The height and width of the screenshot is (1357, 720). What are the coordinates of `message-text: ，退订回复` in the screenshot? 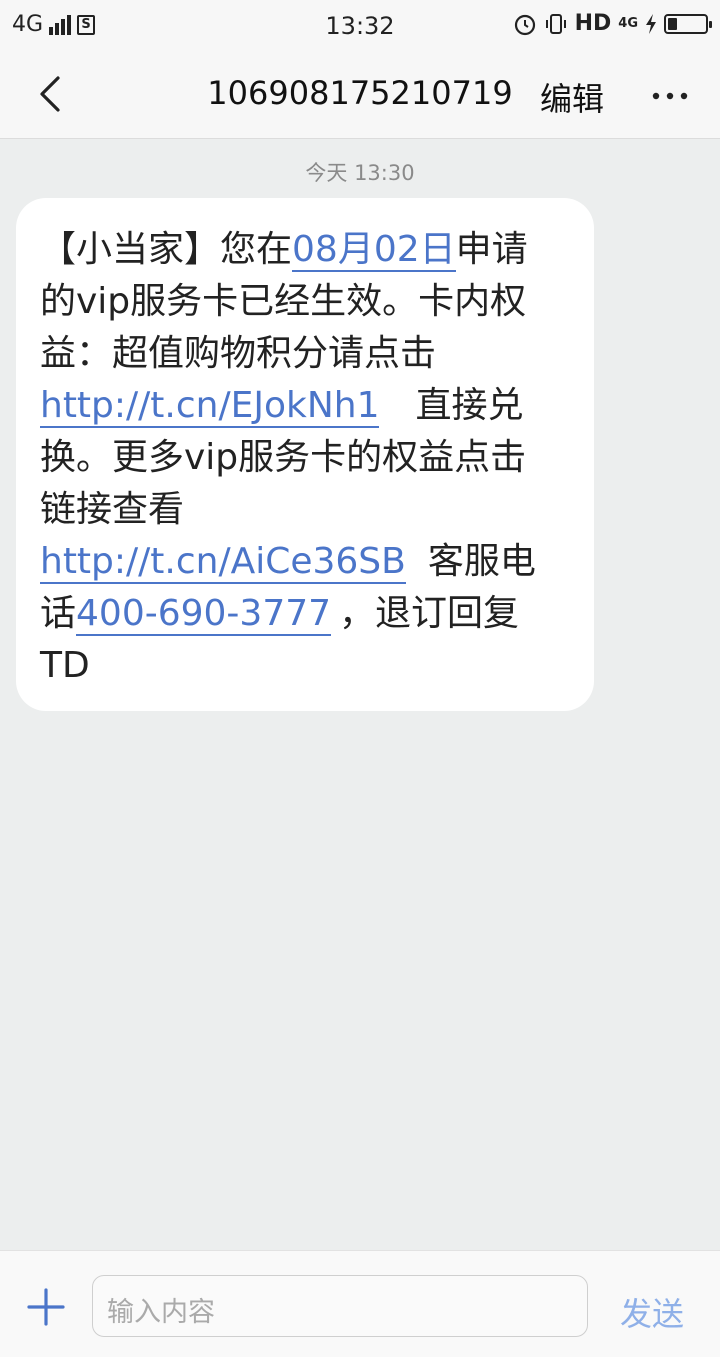 It's located at (429, 613).